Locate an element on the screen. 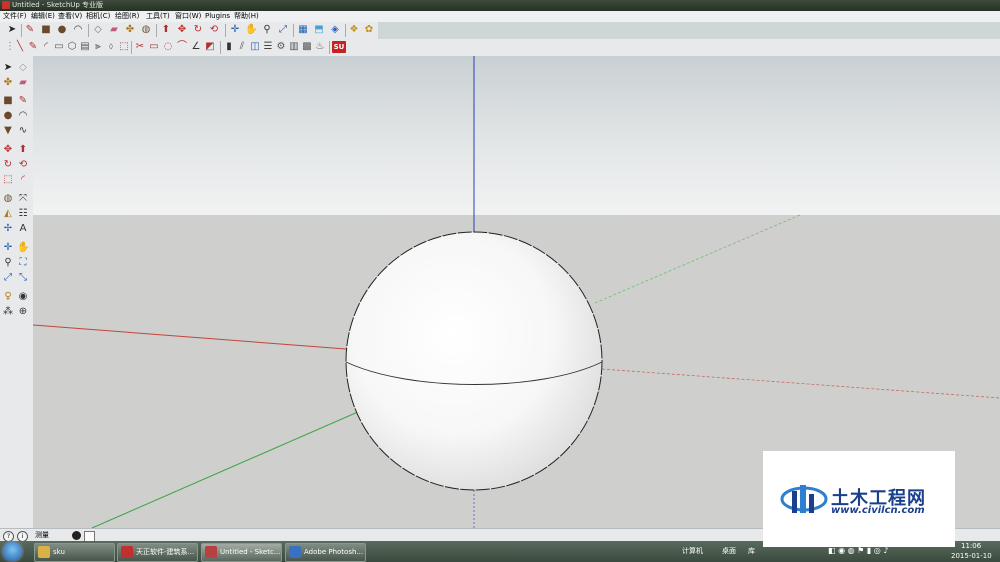 Image resolution: width=1000 pixels, height=562 pixels. protractor-icon: ◫ is located at coordinates (255, 47).